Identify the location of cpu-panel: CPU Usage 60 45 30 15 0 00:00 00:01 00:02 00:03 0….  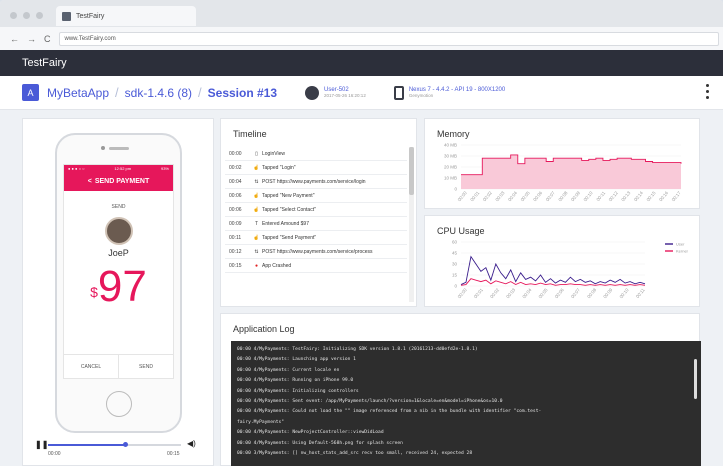
(562, 261).